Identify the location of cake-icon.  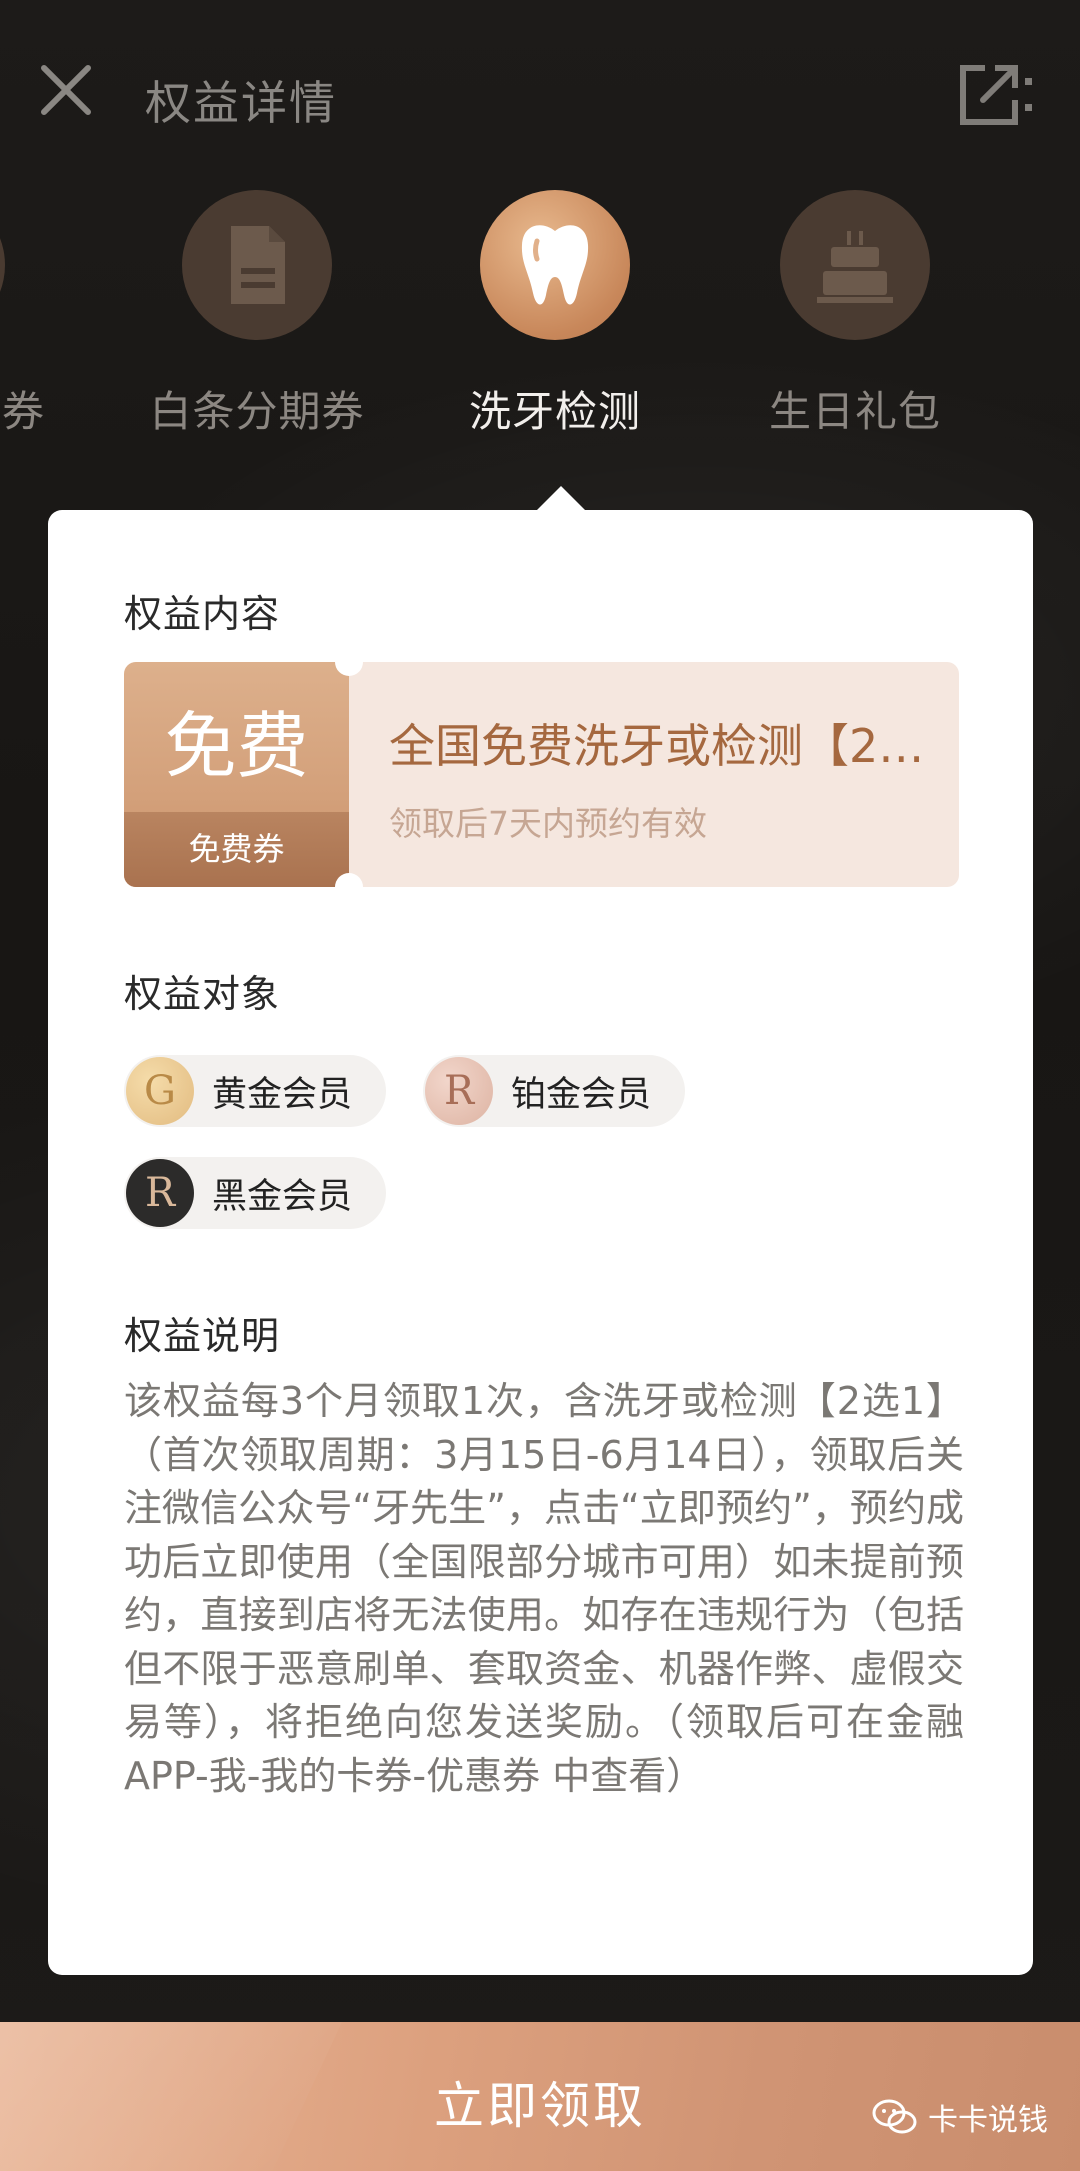
(855, 267).